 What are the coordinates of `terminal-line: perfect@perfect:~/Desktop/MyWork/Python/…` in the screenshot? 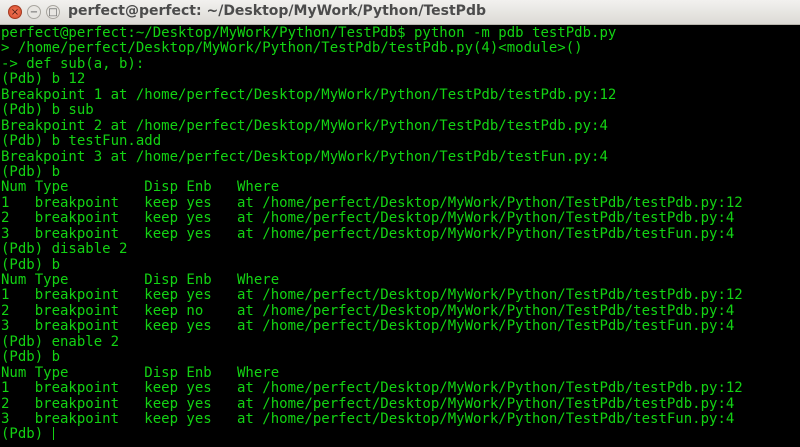 It's located at (309, 33).